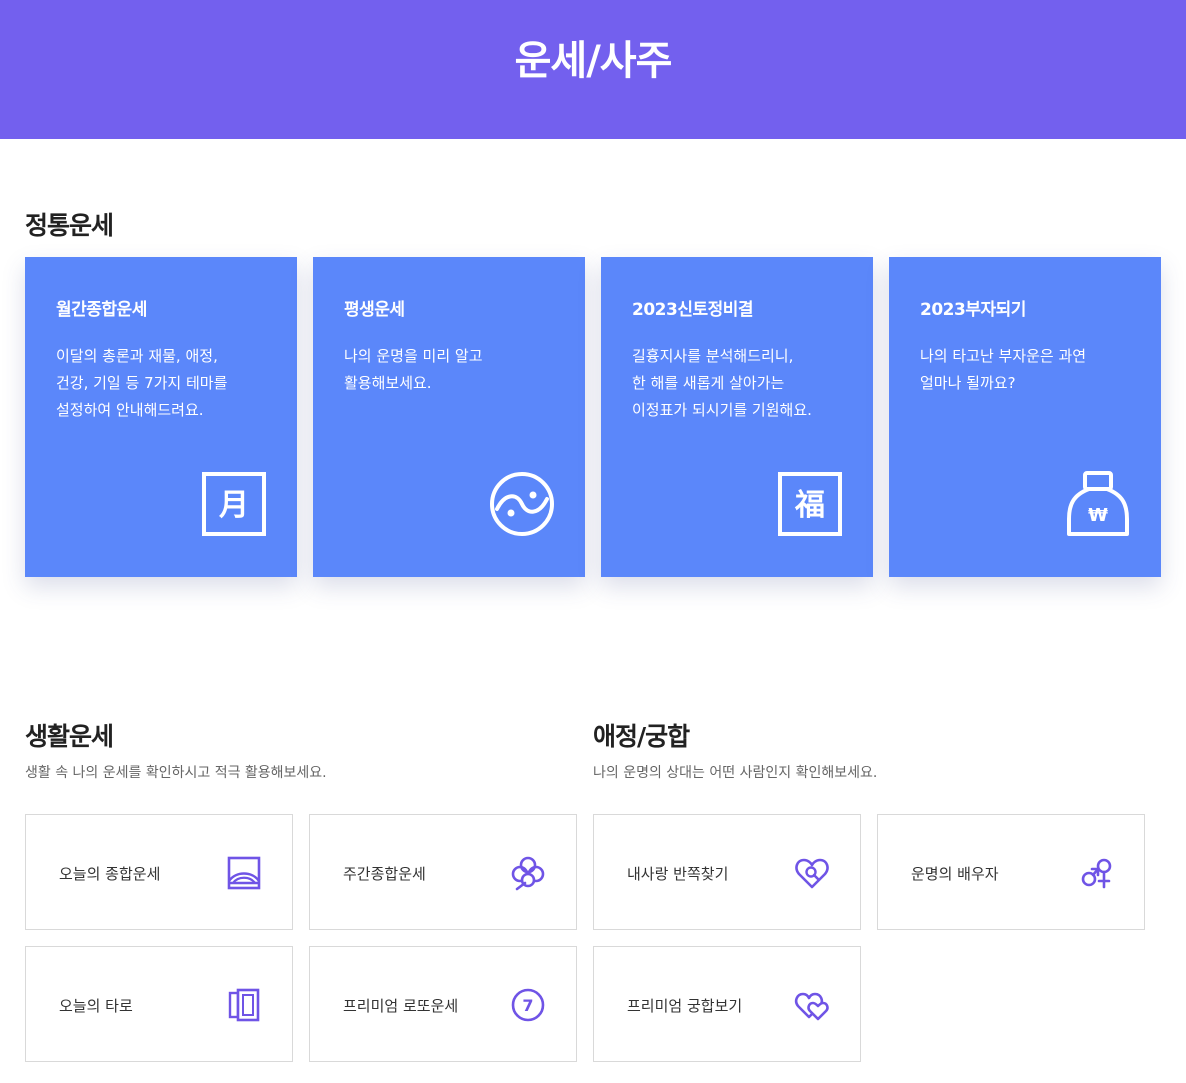 The height and width of the screenshot is (1083, 1186). What do you see at coordinates (708, 383) in the screenshot?
I see `card-desc-line: 한 해를 새롭게 살아가는` at bounding box center [708, 383].